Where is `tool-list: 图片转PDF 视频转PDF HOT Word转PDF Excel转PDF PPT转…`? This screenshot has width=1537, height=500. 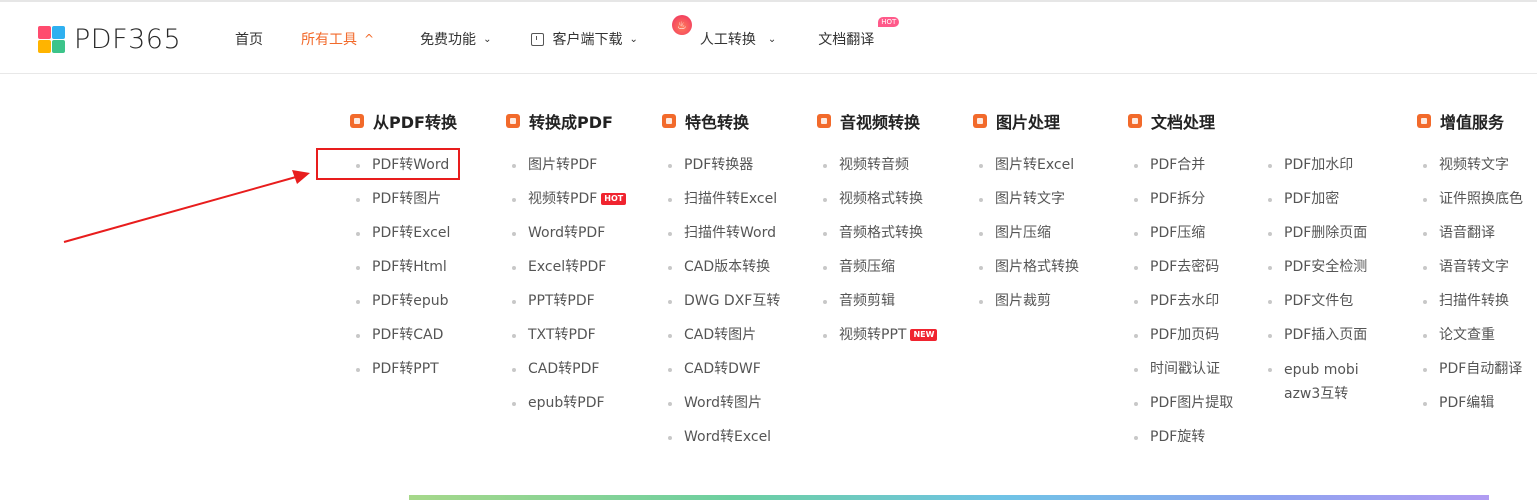
tool-list: 图片转PDF 视频转PDF HOT Word转PDF Excel转PDF PPT转… is located at coordinates (566, 290).